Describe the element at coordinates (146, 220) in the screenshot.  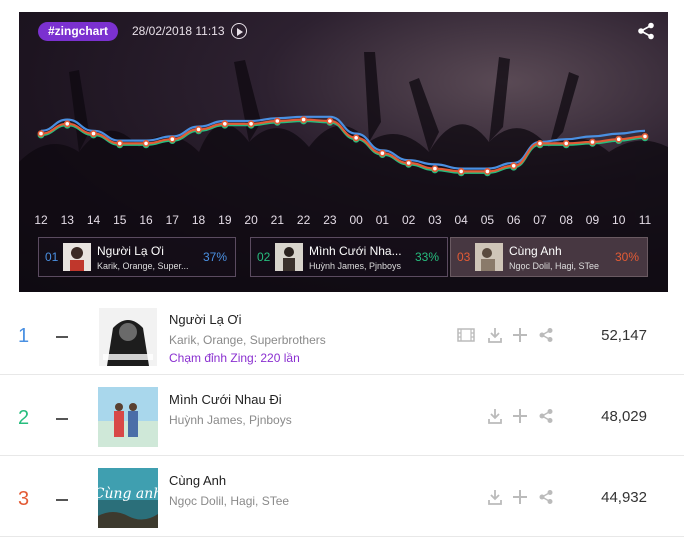
I see `x-tick-label: 16` at that location.